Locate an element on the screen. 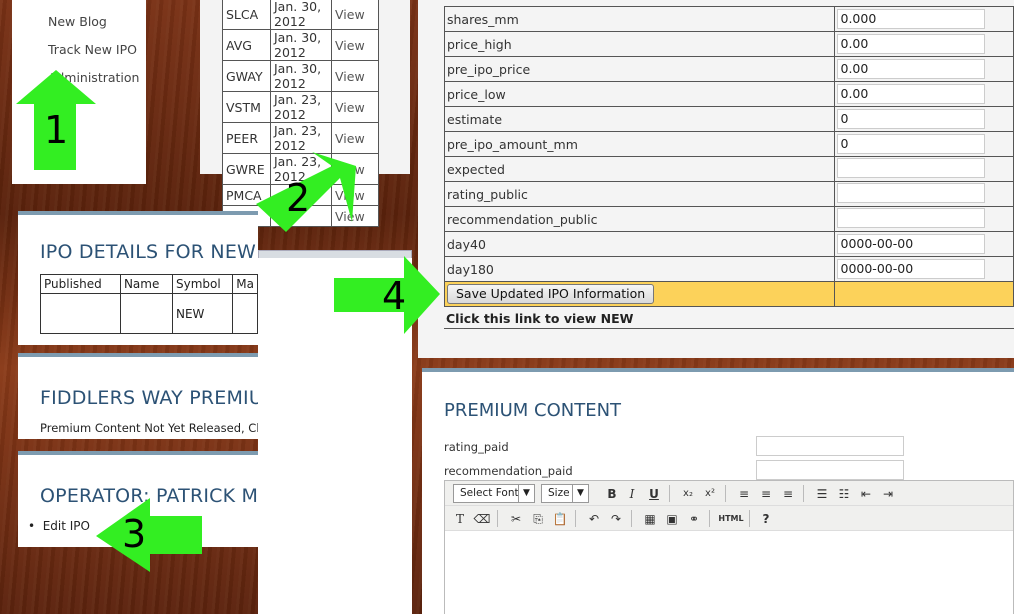  annotation-number-4: 4 is located at coordinates (394, 296).